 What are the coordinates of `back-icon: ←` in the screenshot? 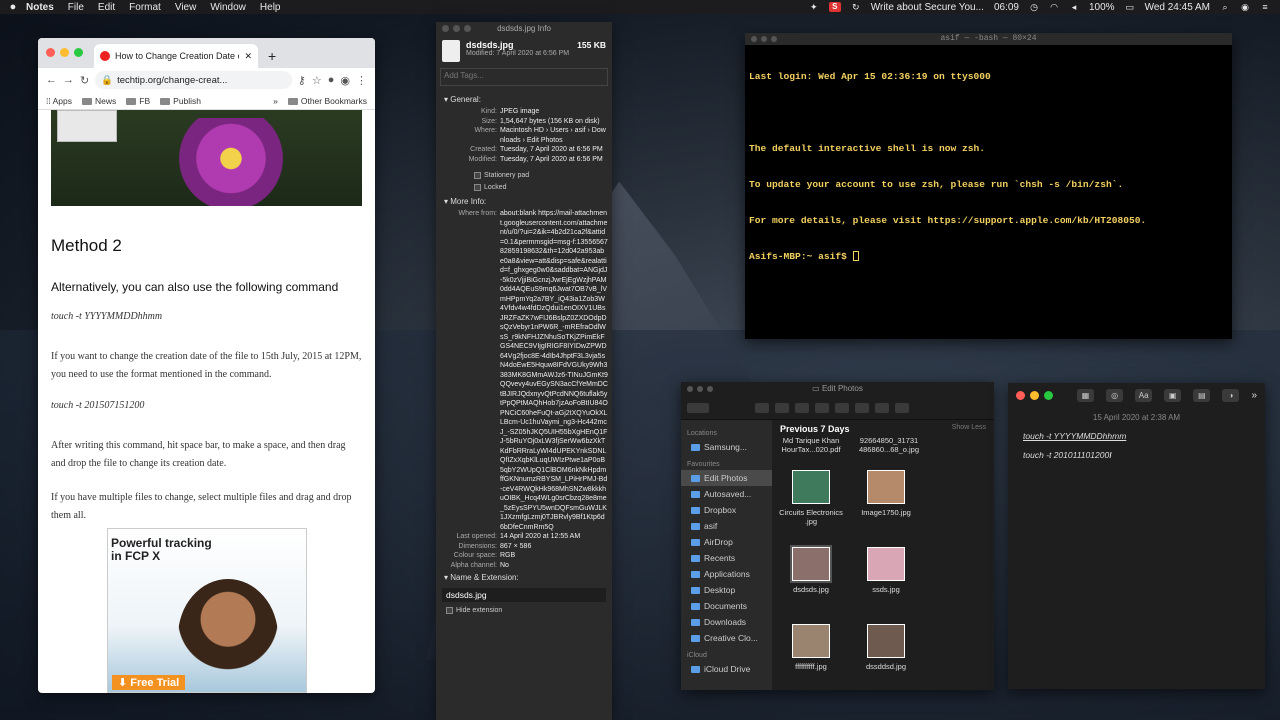 It's located at (51, 80).